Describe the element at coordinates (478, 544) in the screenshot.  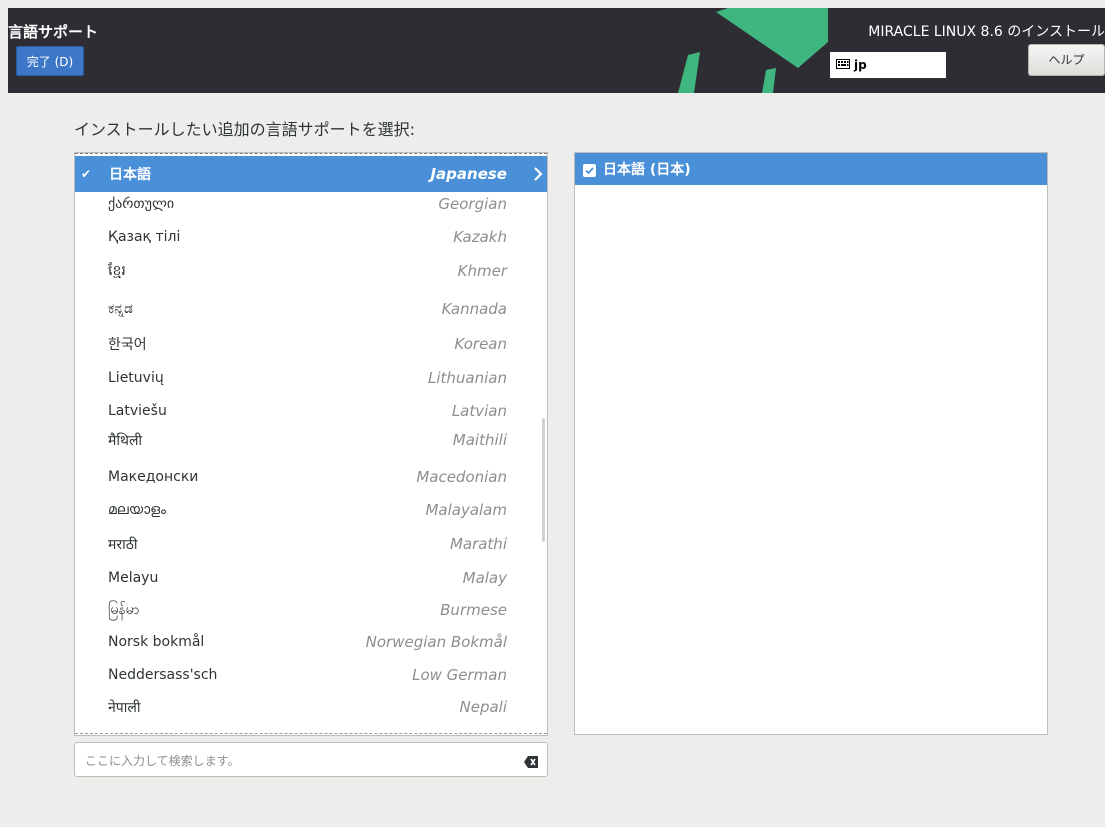
I see `language-english-name: Marathi` at that location.